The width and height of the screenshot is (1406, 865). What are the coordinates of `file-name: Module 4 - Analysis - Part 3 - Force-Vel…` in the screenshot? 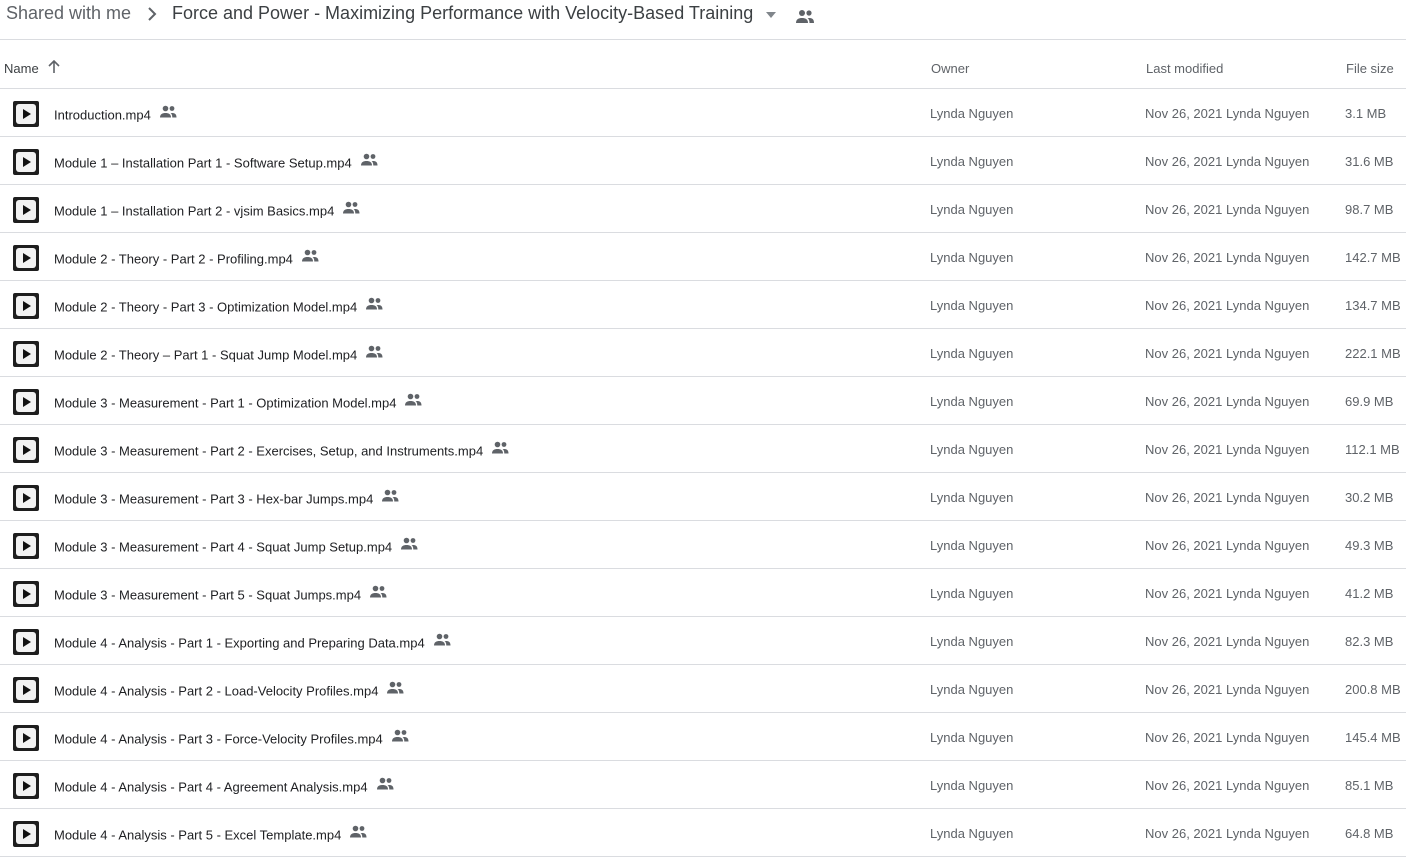 It's located at (218, 738).